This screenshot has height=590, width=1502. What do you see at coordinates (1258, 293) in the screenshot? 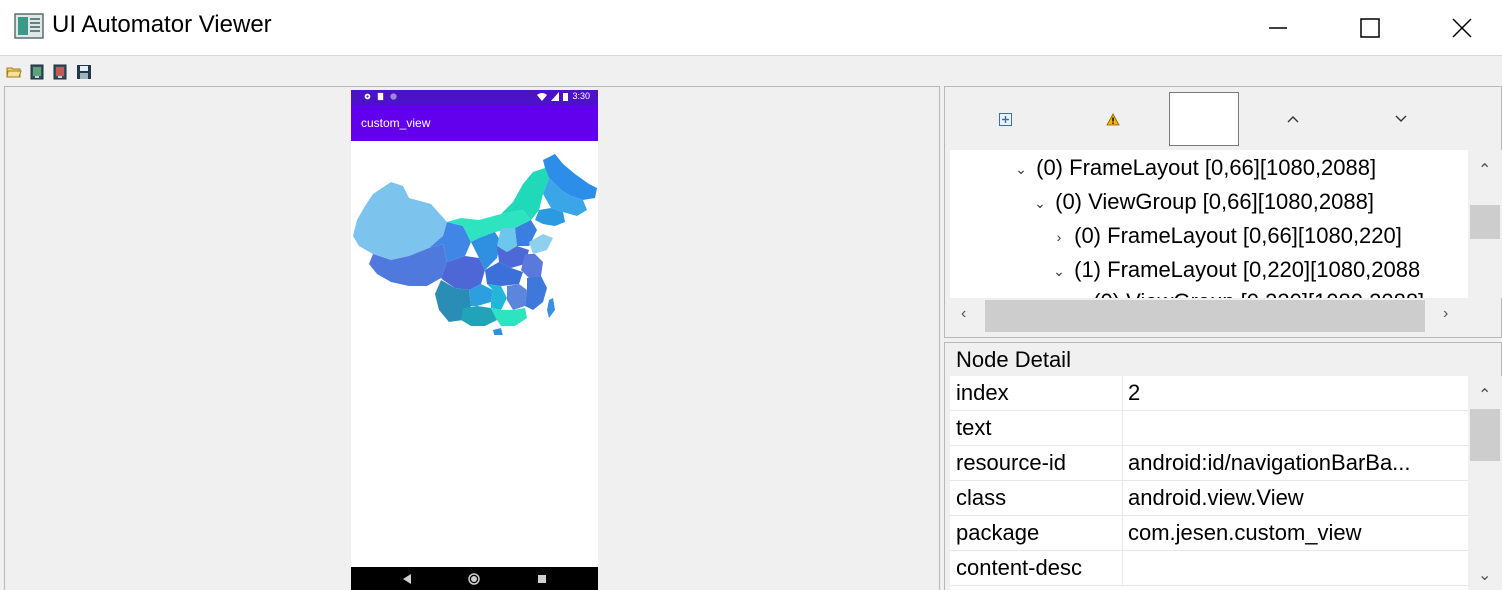
I see `tree-node-label: (0) ViewGroup [0,220][1080,2088]` at bounding box center [1258, 293].